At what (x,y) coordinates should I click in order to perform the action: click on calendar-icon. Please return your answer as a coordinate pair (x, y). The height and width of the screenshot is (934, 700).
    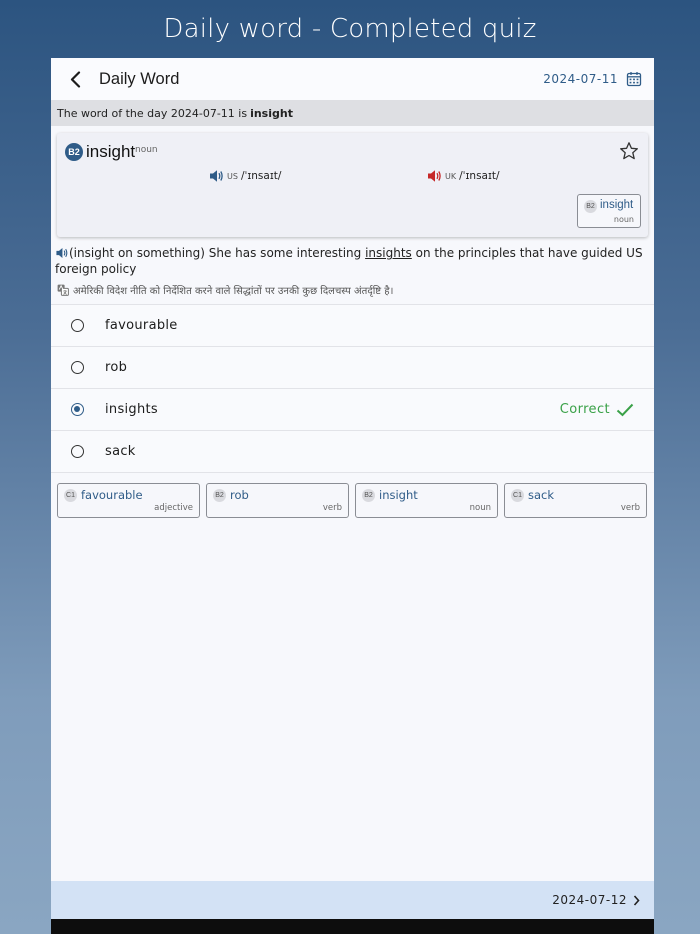
    Looking at the image, I should click on (634, 79).